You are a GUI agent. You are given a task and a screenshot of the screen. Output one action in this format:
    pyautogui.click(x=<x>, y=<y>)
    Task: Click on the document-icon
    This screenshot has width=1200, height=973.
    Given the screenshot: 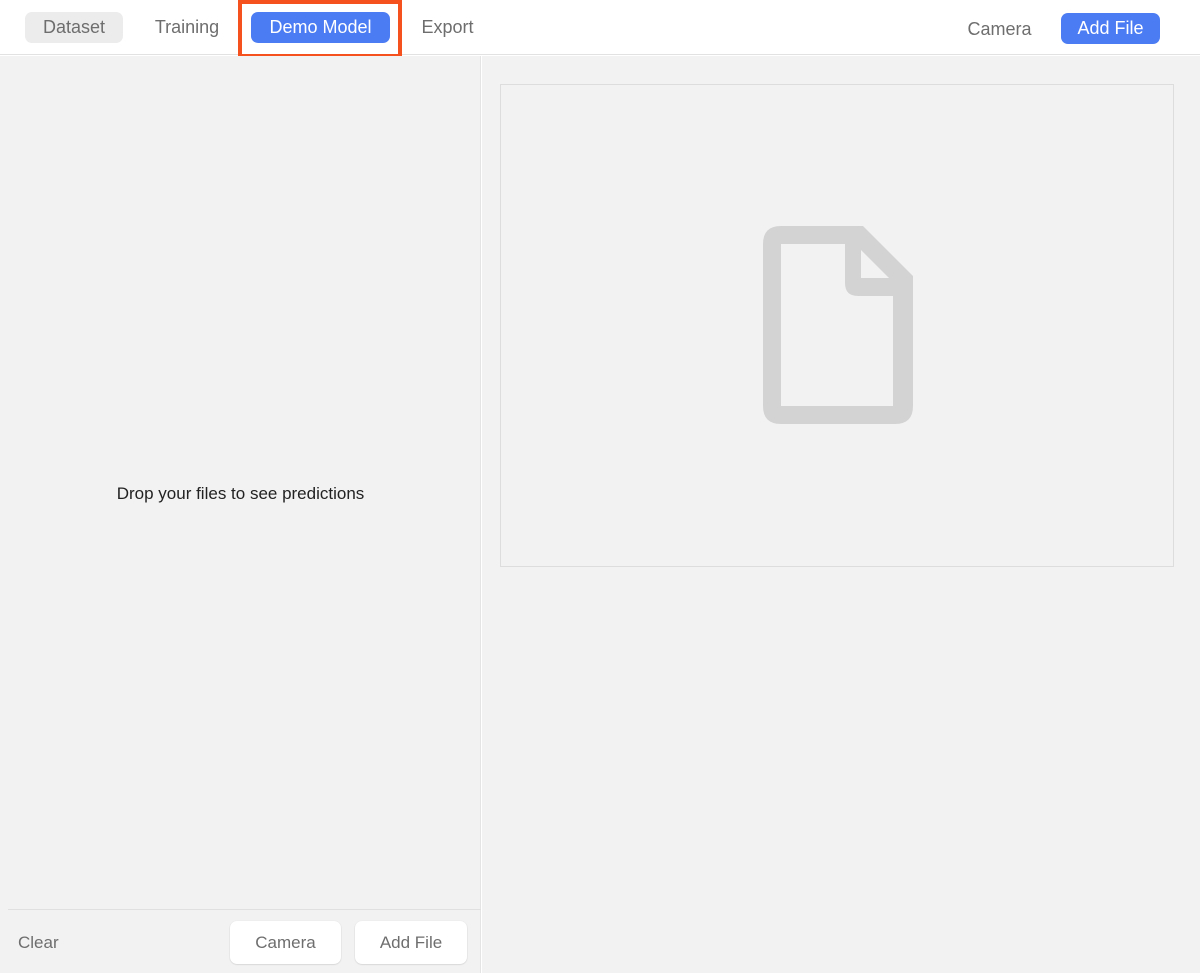 What is the action you would take?
    pyautogui.click(x=838, y=325)
    